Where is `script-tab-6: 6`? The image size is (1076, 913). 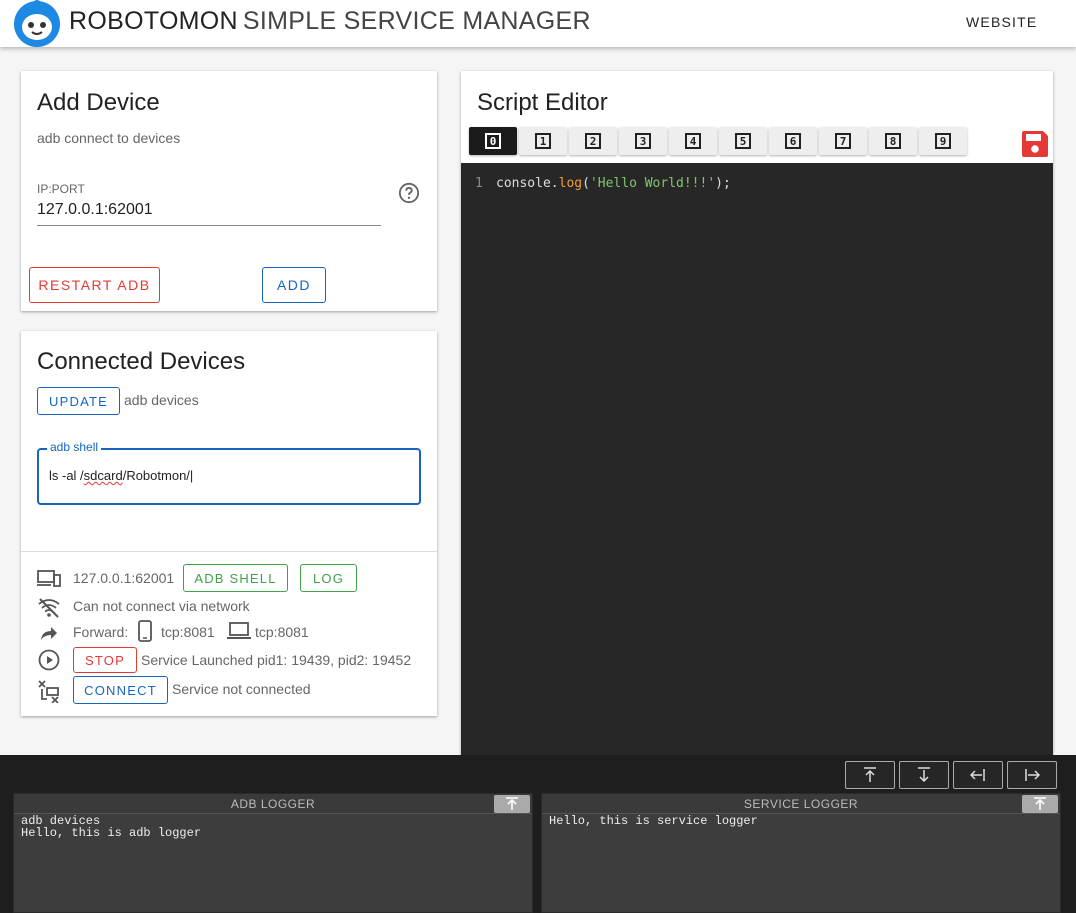 script-tab-6: 6 is located at coordinates (793, 141).